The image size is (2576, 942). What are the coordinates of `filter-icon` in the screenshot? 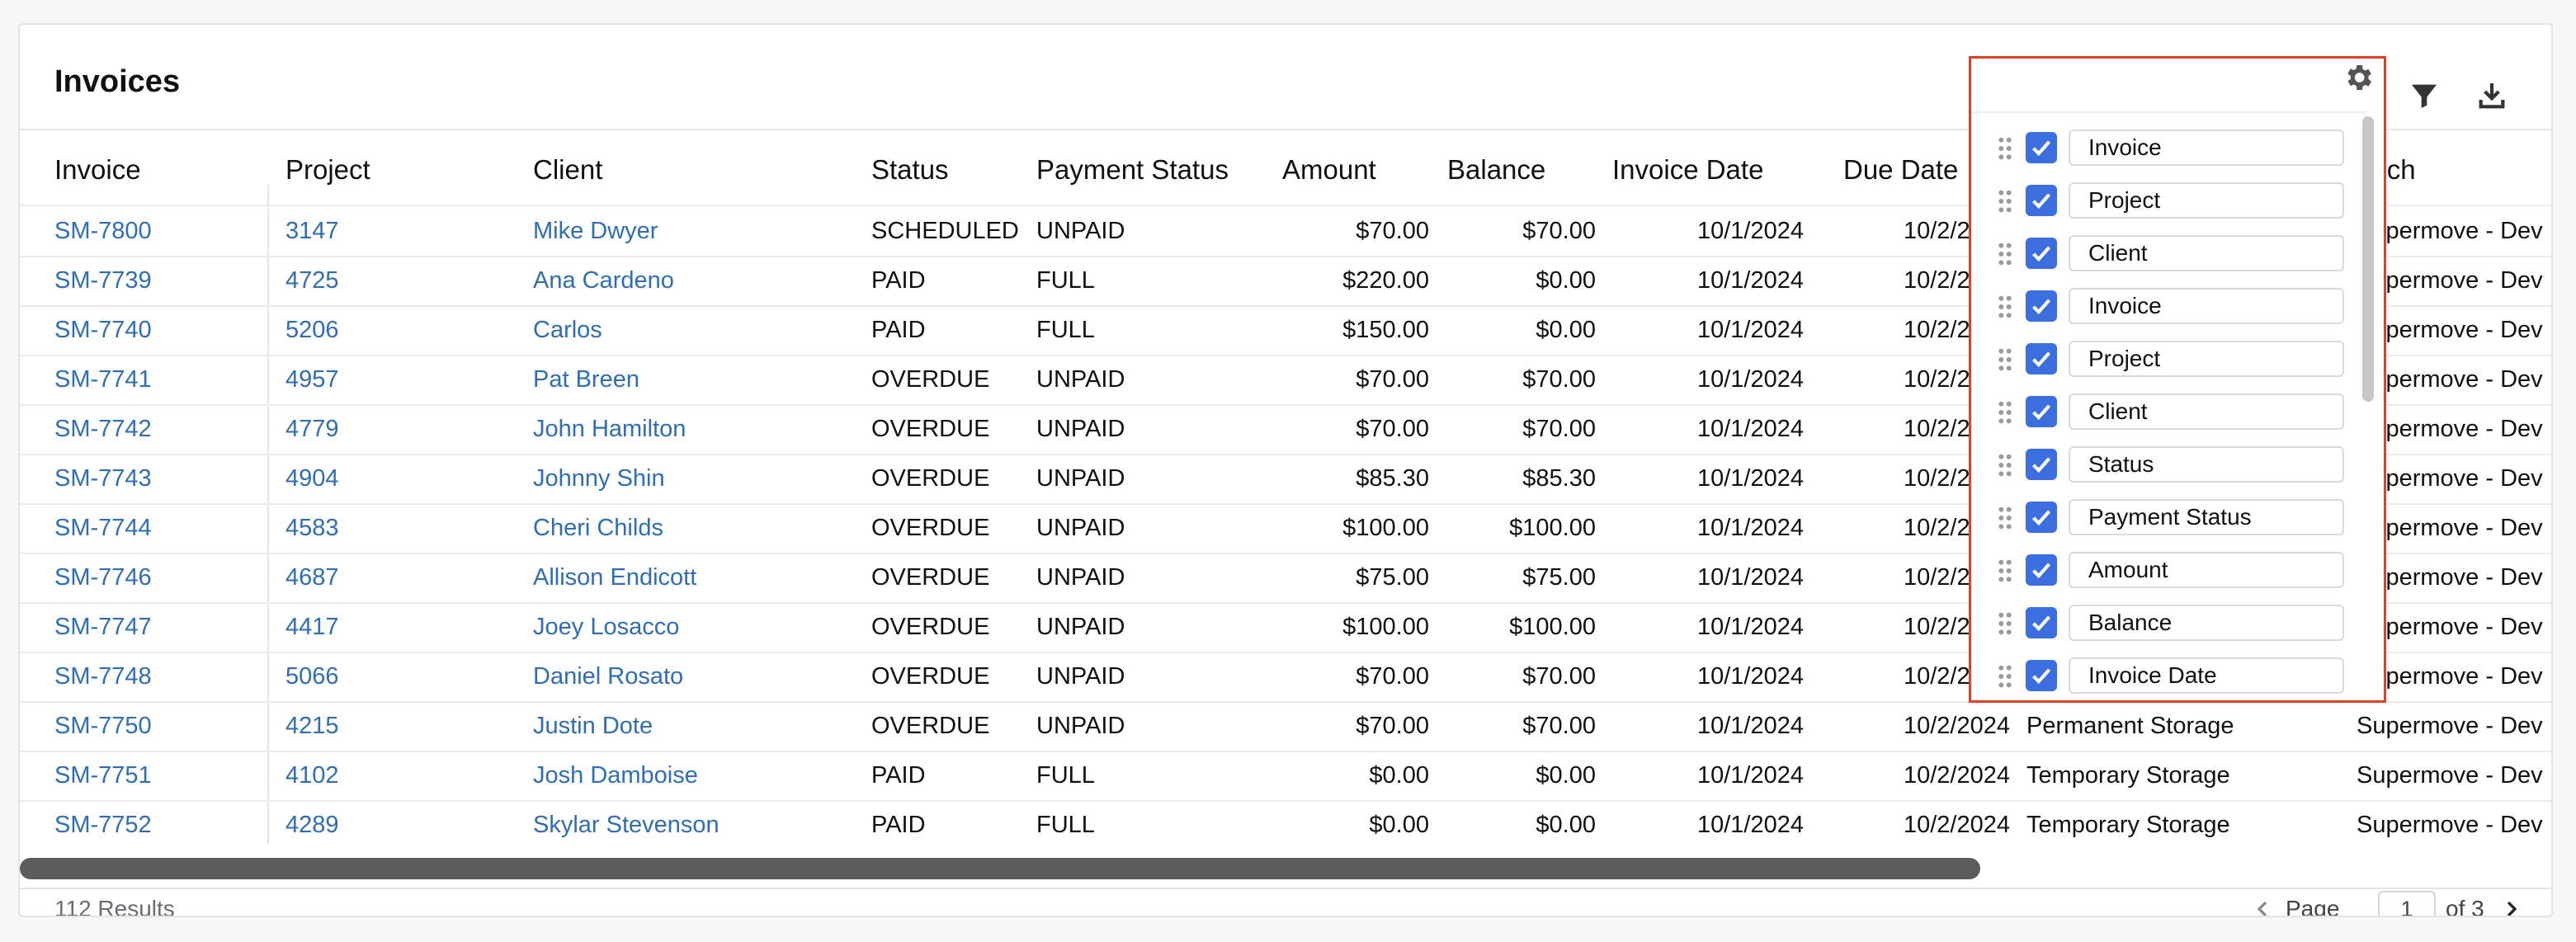 It's located at (2424, 95).